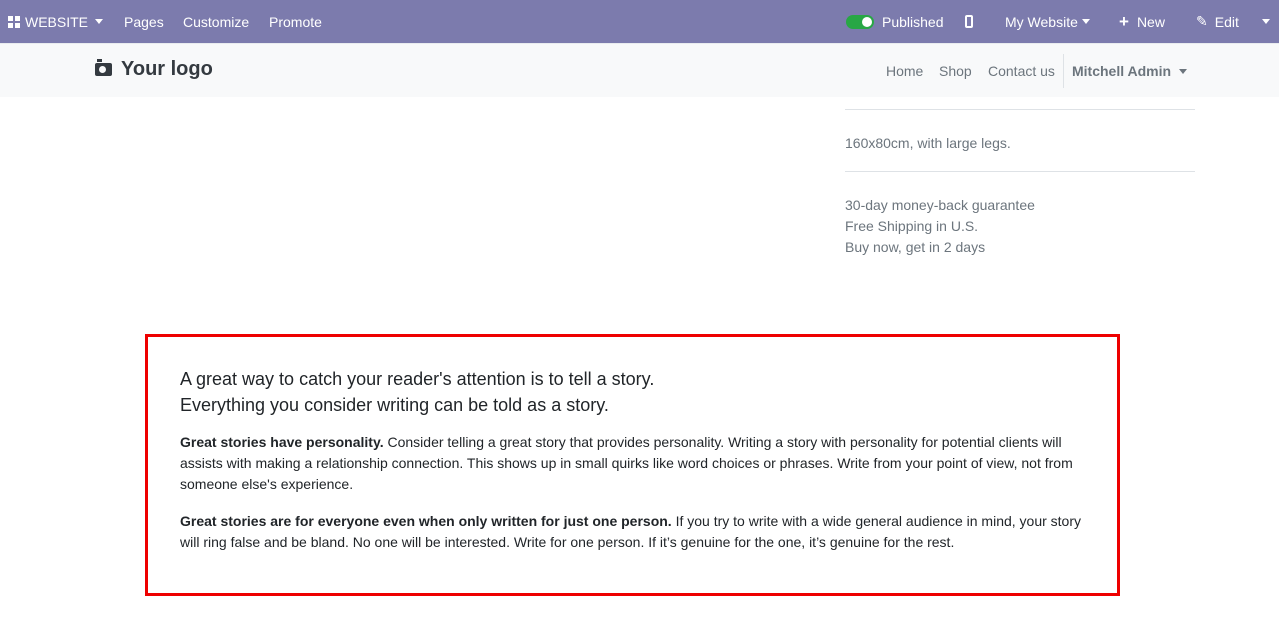 Image resolution: width=1279 pixels, height=635 pixels. Describe the element at coordinates (1041, 21) in the screenshot. I see `website-selector-label: My Website` at that location.